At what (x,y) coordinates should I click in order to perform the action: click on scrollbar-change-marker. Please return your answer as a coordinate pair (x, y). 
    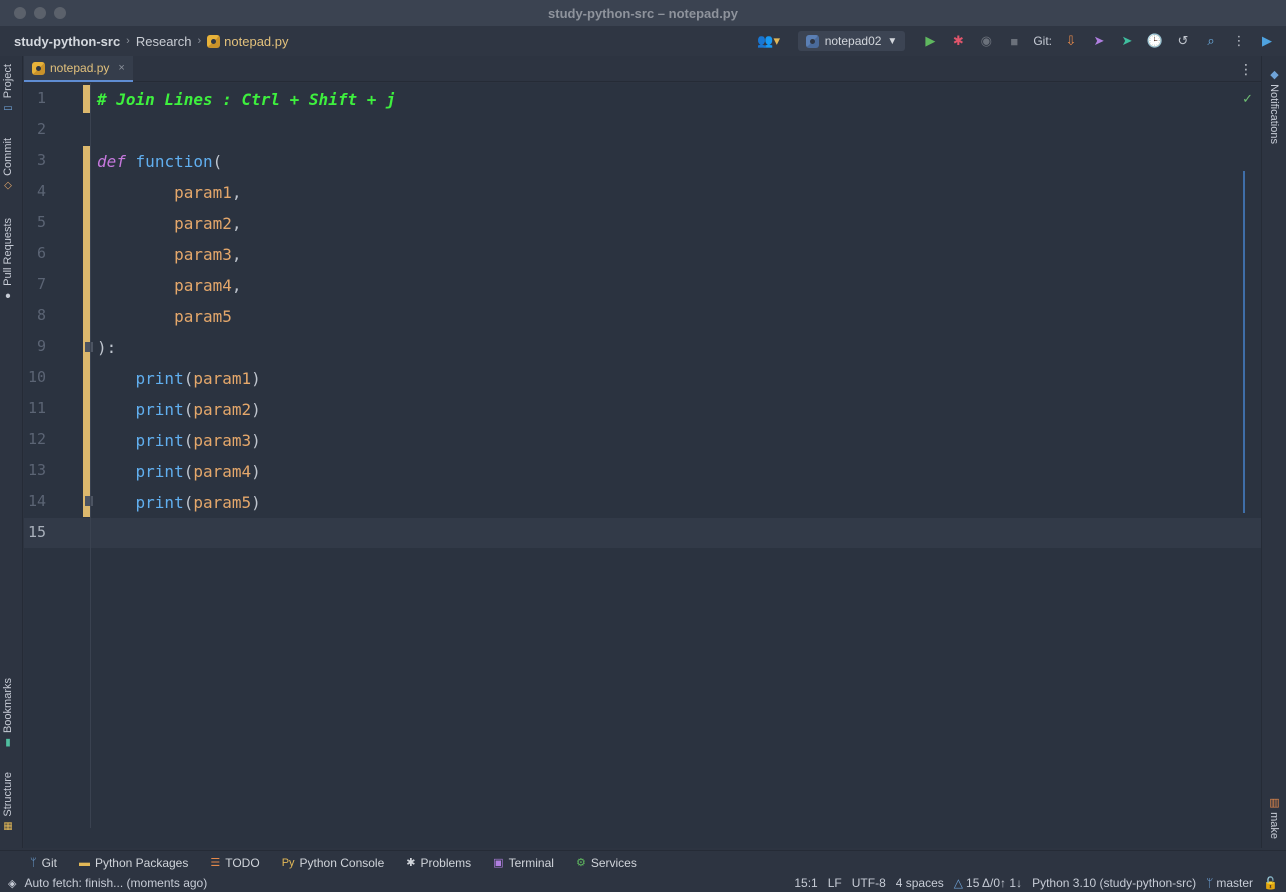
    Looking at the image, I should click on (1244, 342).